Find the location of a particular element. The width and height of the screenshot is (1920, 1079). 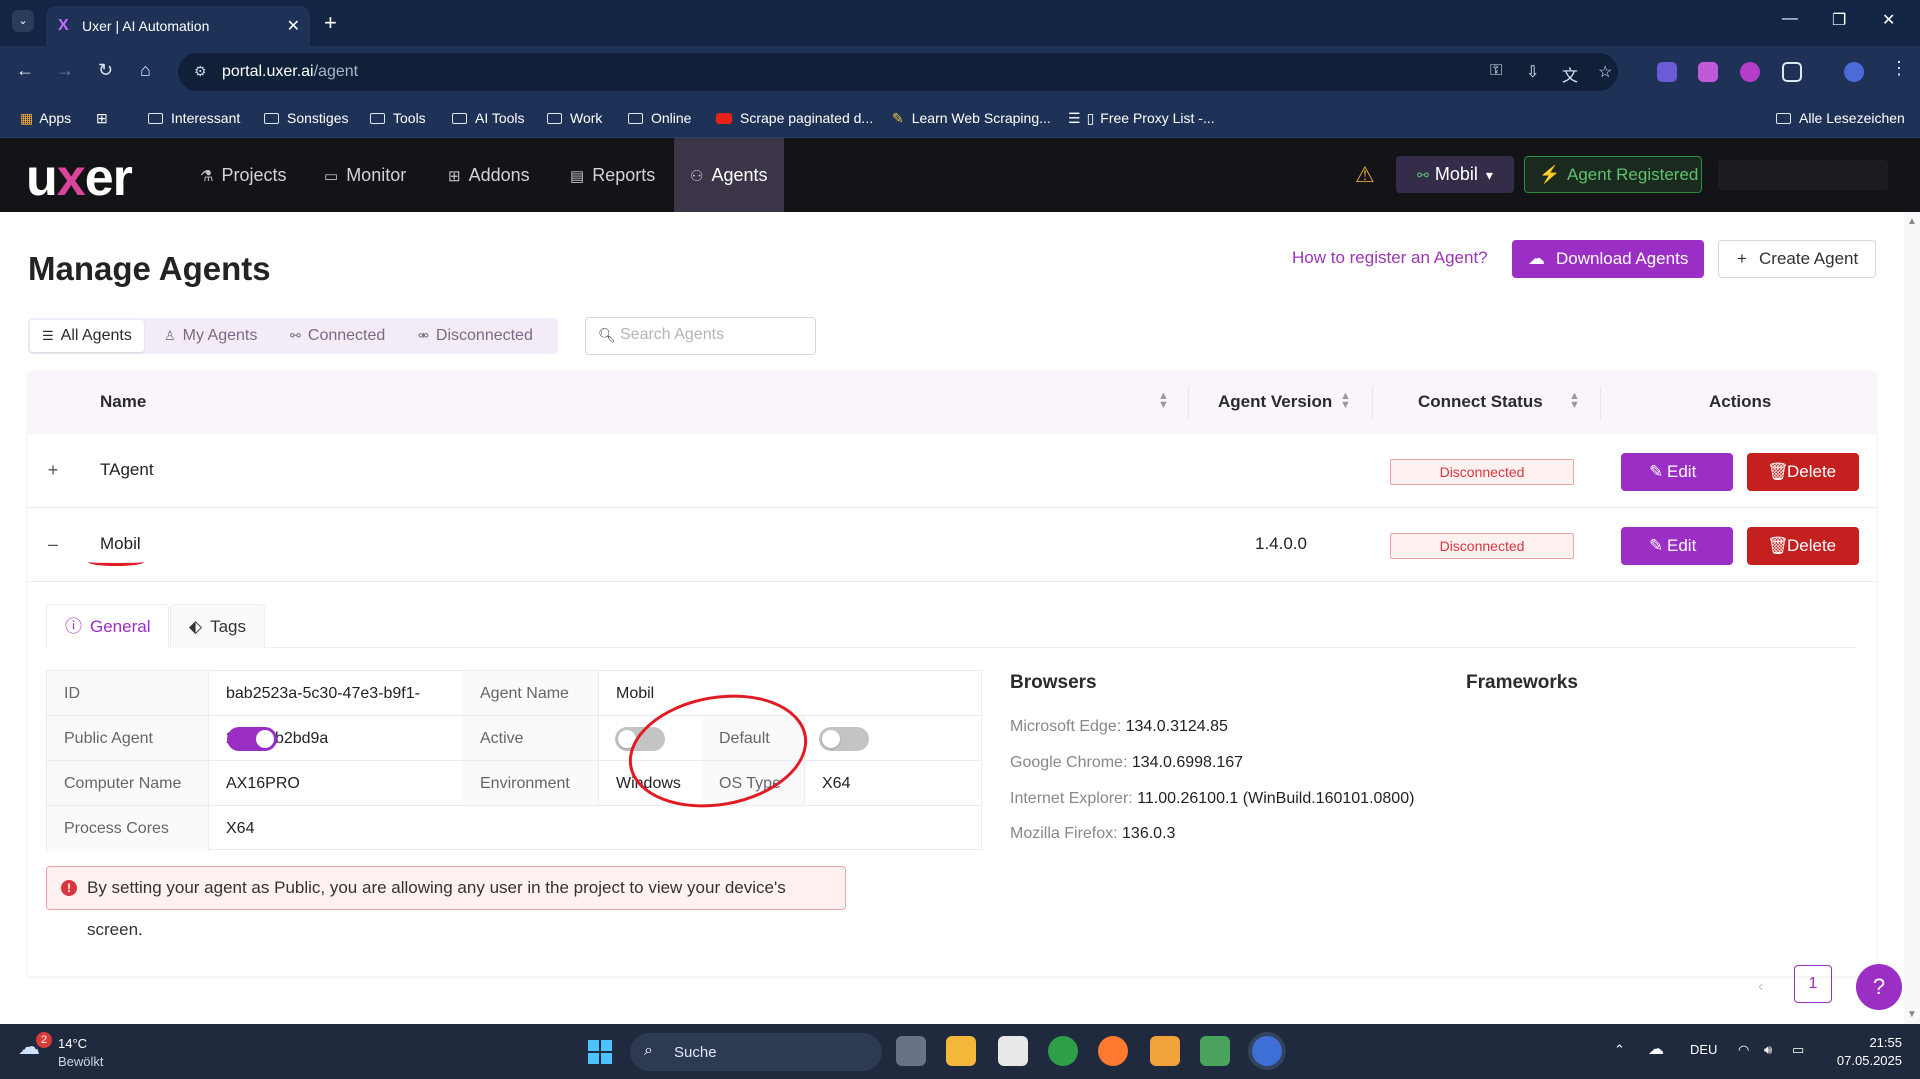

close-window-icon: ✕ is located at coordinates (1888, 20).